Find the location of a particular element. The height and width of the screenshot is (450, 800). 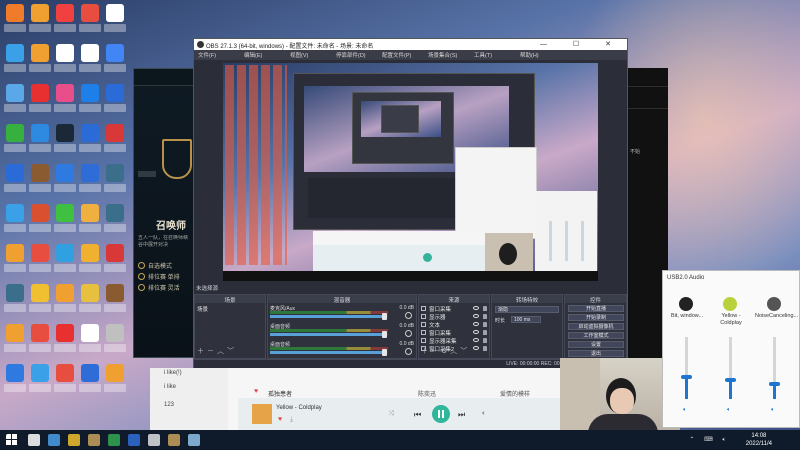

menu-item: 编辑(E) is located at coordinates (253, 55).